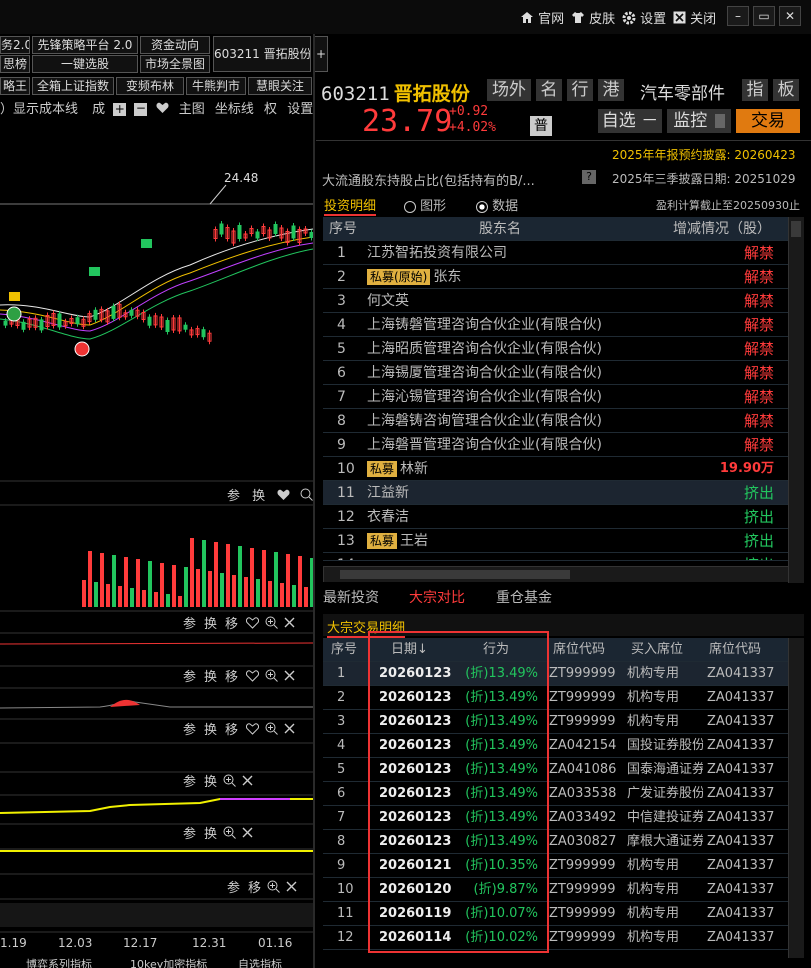  What do you see at coordinates (563, 842) in the screenshot?
I see `block-trade-row: 8 20260123 (折)13.49% ZA030827 摩根大通证券 ZA041337` at bounding box center [563, 842].